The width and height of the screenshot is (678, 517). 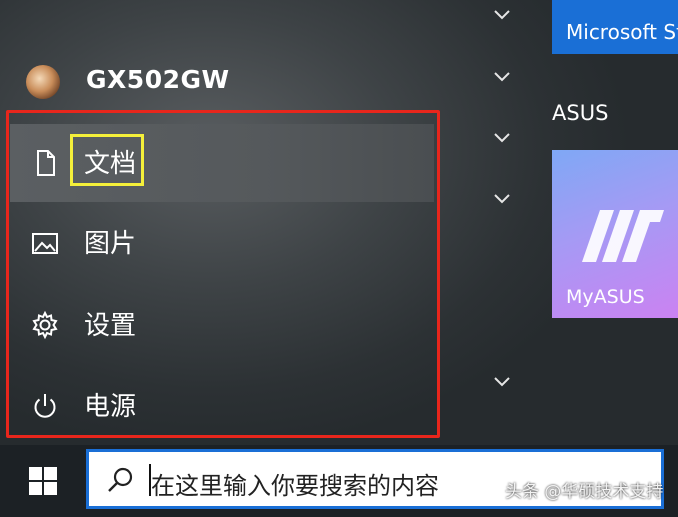 What do you see at coordinates (120, 479) in the screenshot?
I see `search-icon` at bounding box center [120, 479].